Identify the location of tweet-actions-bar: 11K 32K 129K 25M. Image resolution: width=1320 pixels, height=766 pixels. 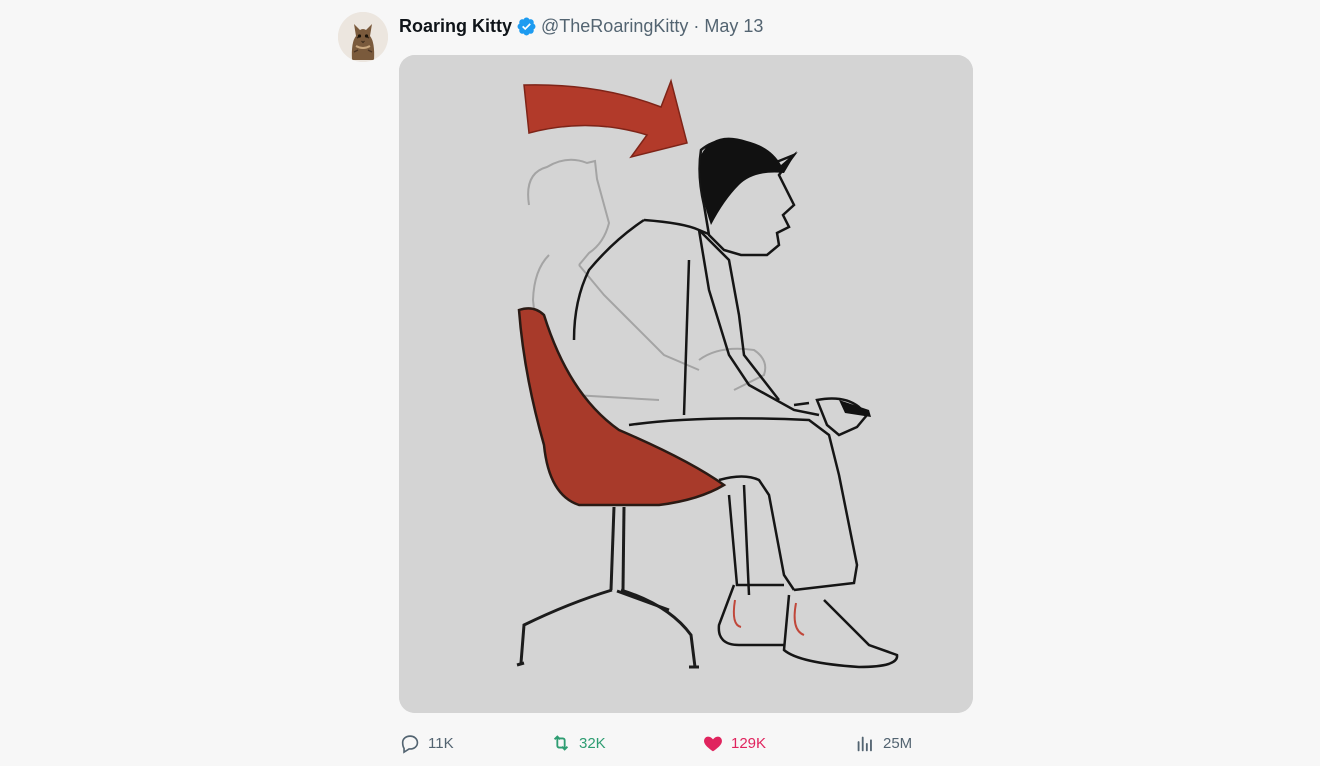
(679, 743).